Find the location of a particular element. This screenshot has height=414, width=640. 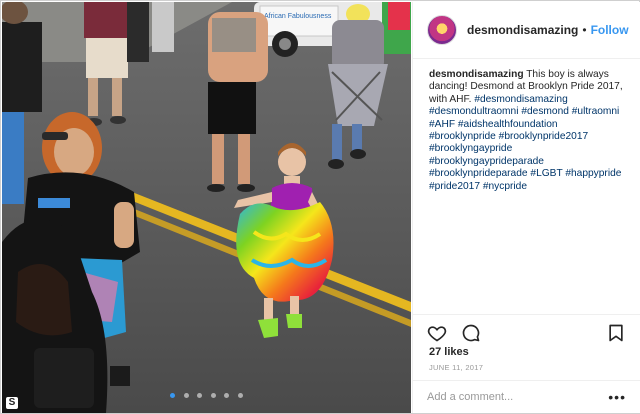

action-bar is located at coordinates (526, 332).